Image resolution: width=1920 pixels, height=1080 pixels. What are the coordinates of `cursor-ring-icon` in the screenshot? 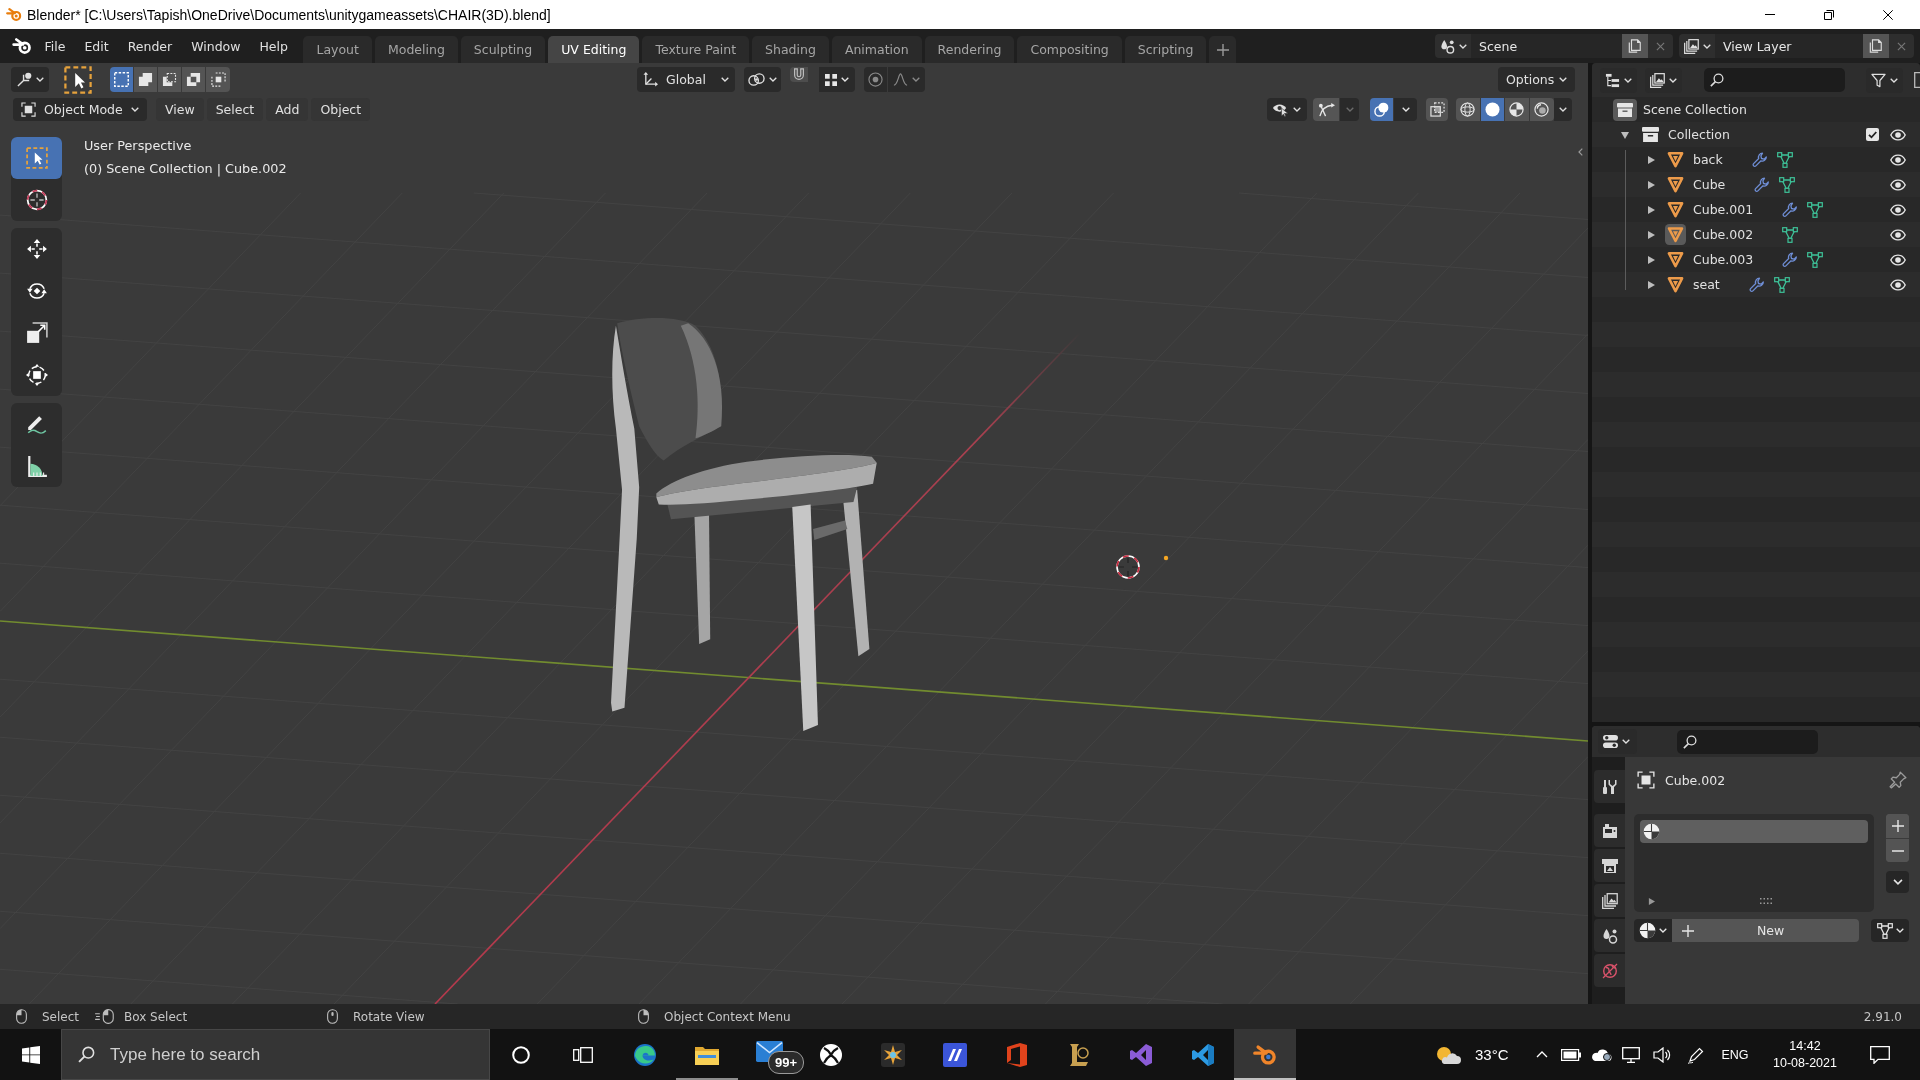 It's located at (1128, 567).